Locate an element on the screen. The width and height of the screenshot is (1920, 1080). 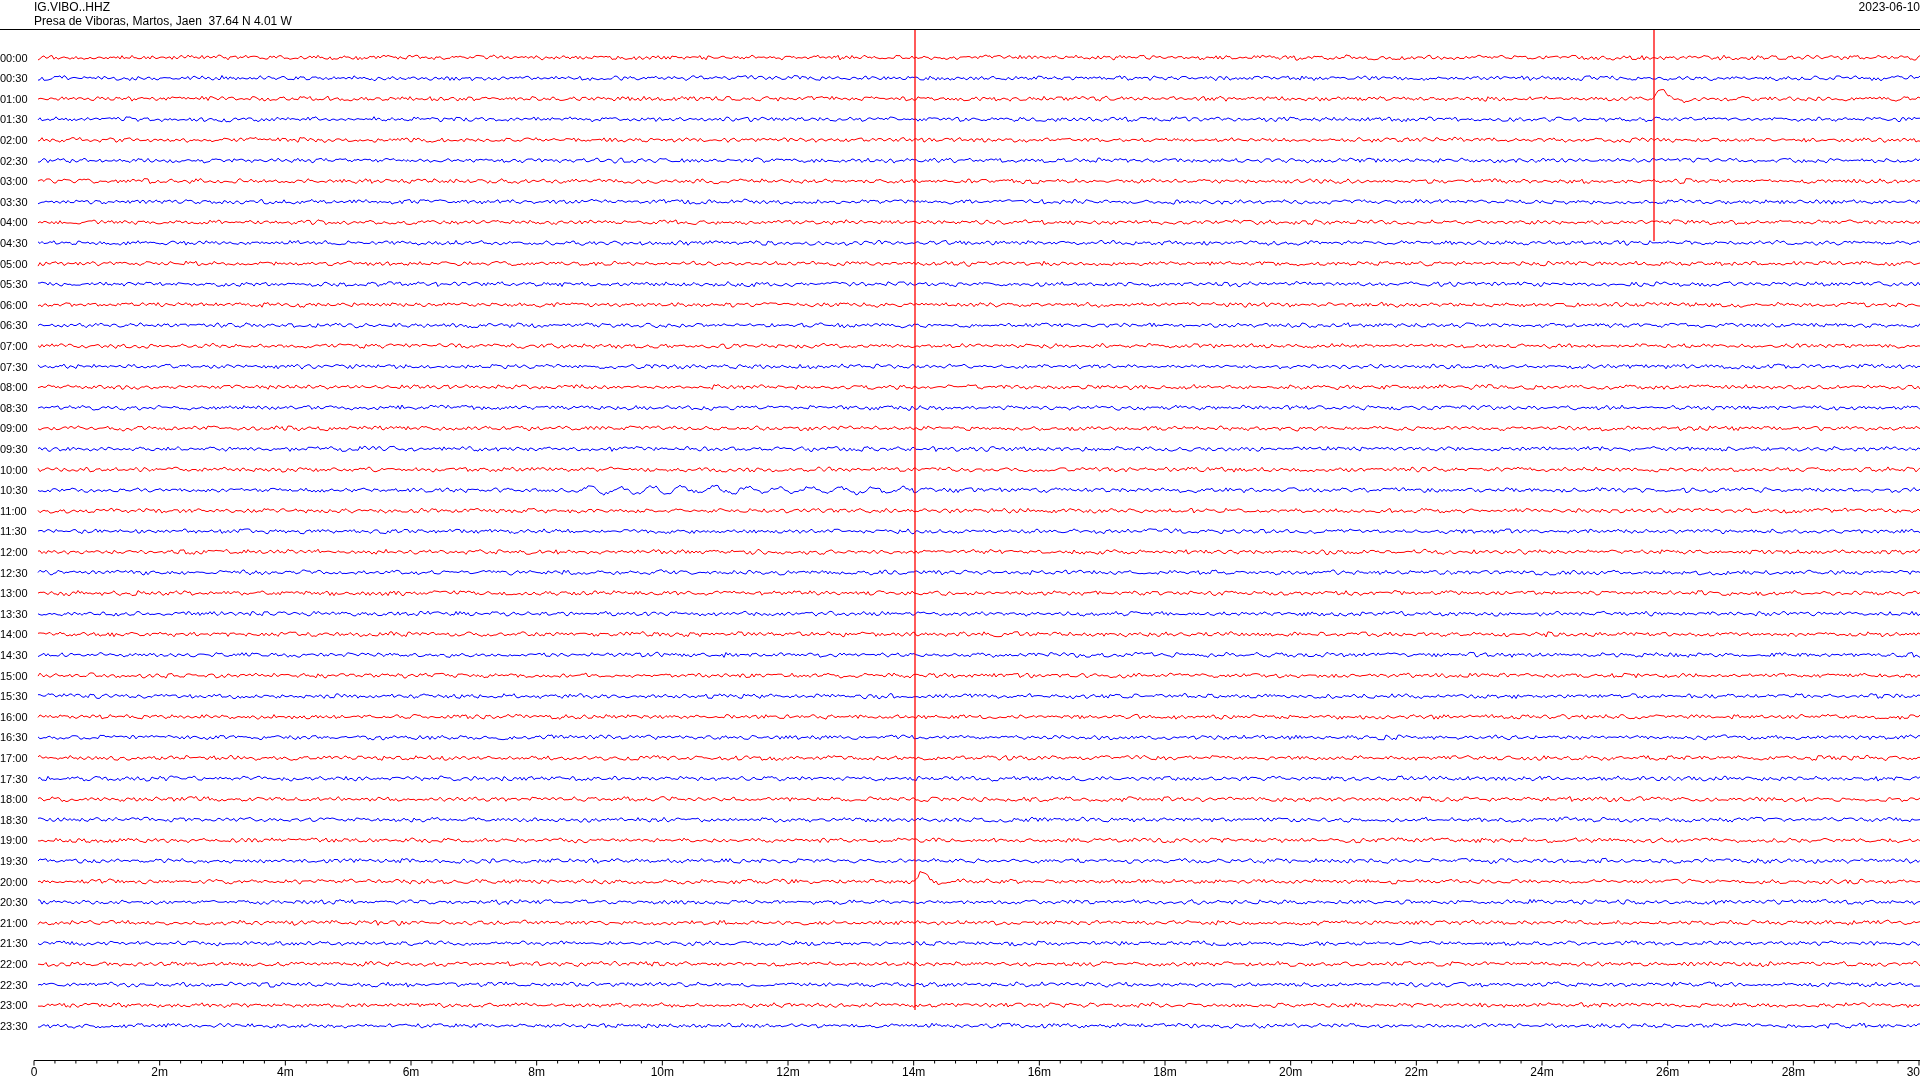
station-code: IG.VIBO..HHZ is located at coordinates (72, 7).